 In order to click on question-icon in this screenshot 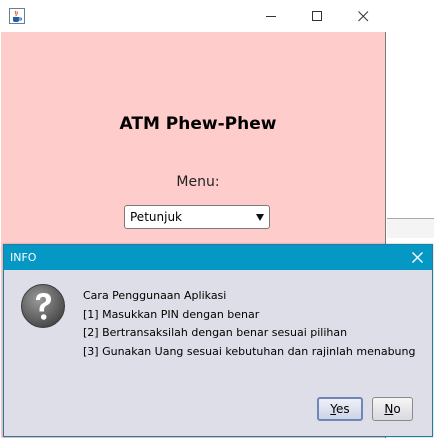, I will do `click(43, 306)`.